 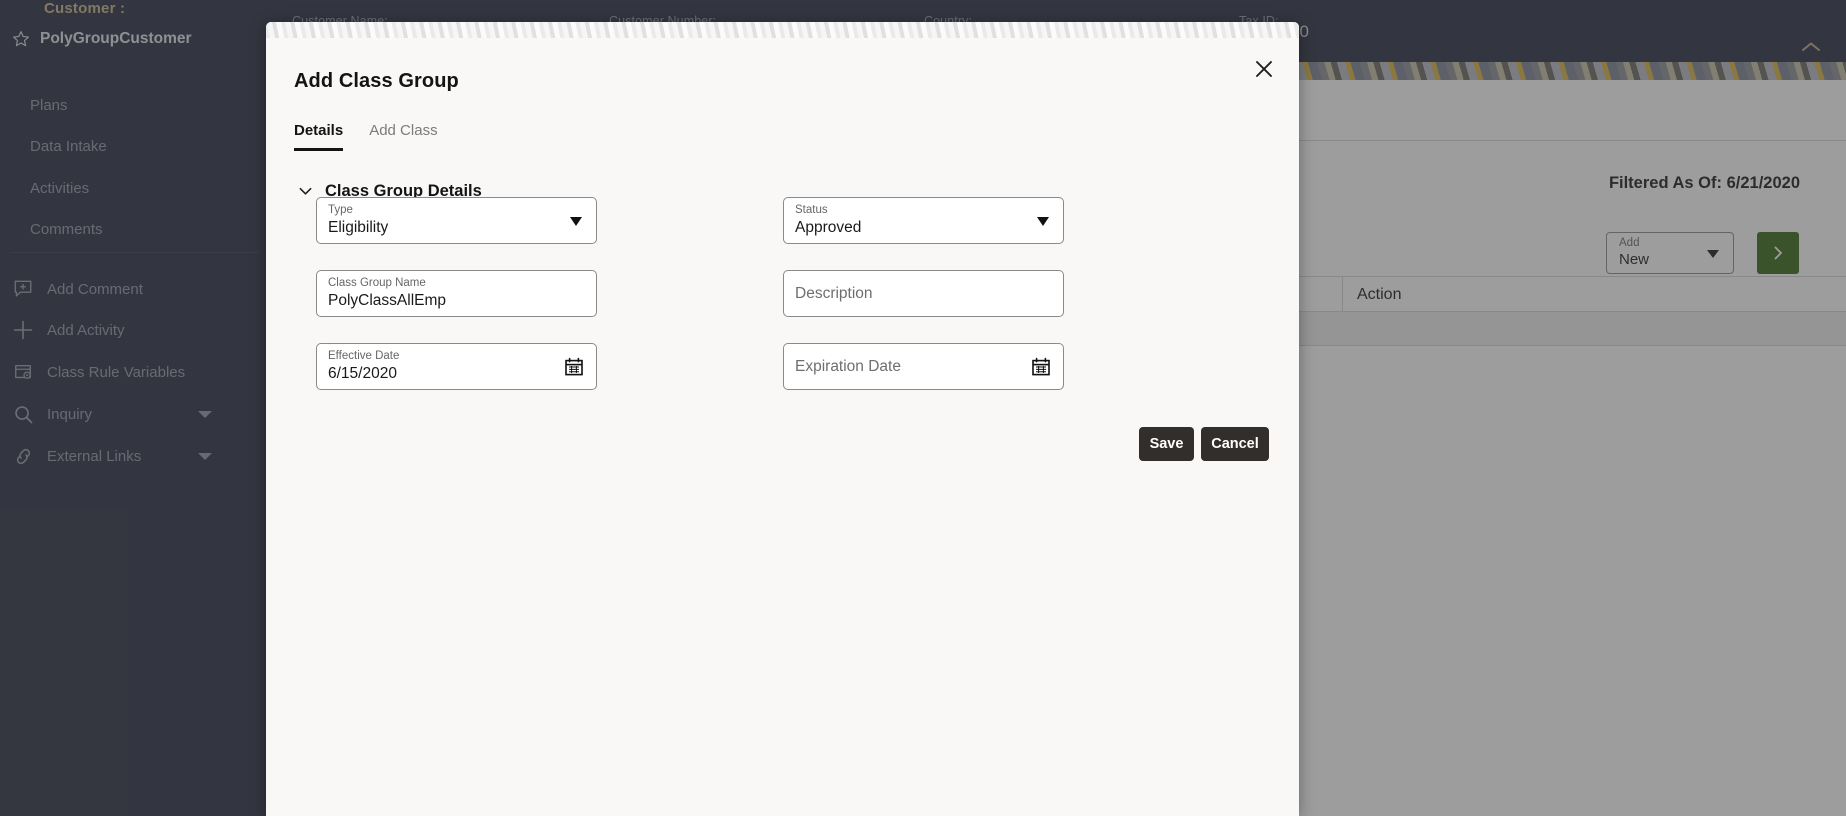 What do you see at coordinates (456, 220) in the screenshot?
I see `type-select: Type Eligibility` at bounding box center [456, 220].